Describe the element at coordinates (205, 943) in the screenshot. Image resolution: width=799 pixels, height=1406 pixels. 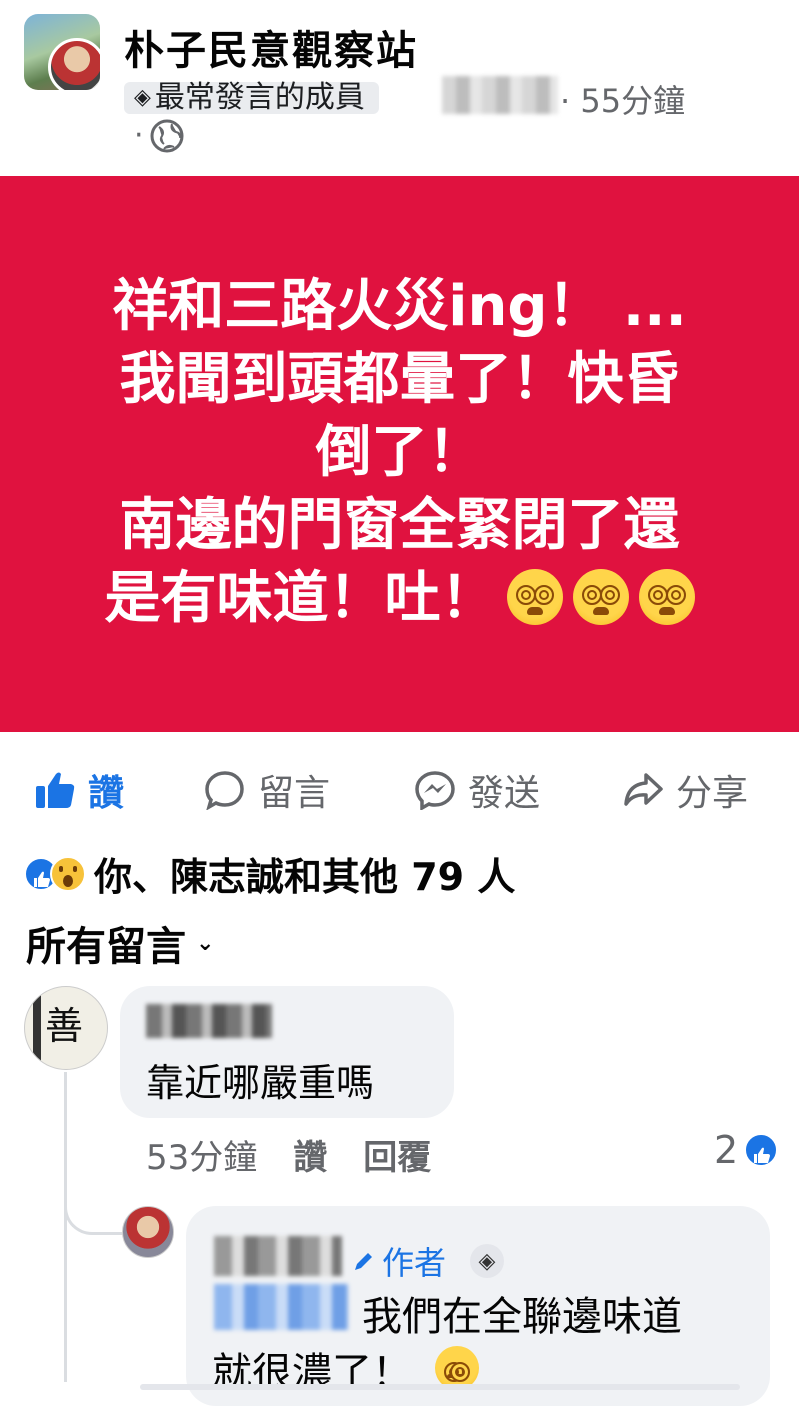
I see `chevron-down-icon: ⌄` at that location.